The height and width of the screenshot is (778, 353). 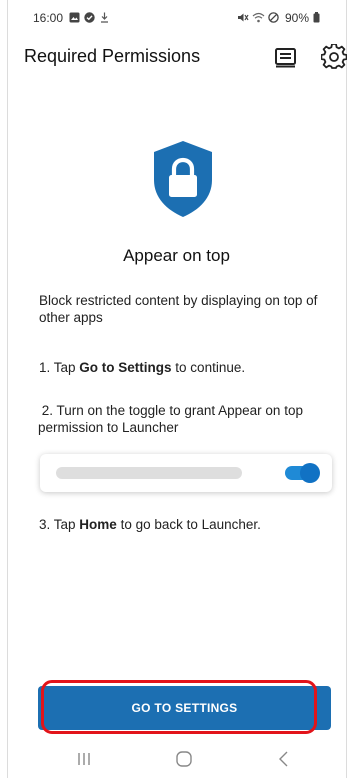 I want to click on back-icon, so click(x=283, y=759).